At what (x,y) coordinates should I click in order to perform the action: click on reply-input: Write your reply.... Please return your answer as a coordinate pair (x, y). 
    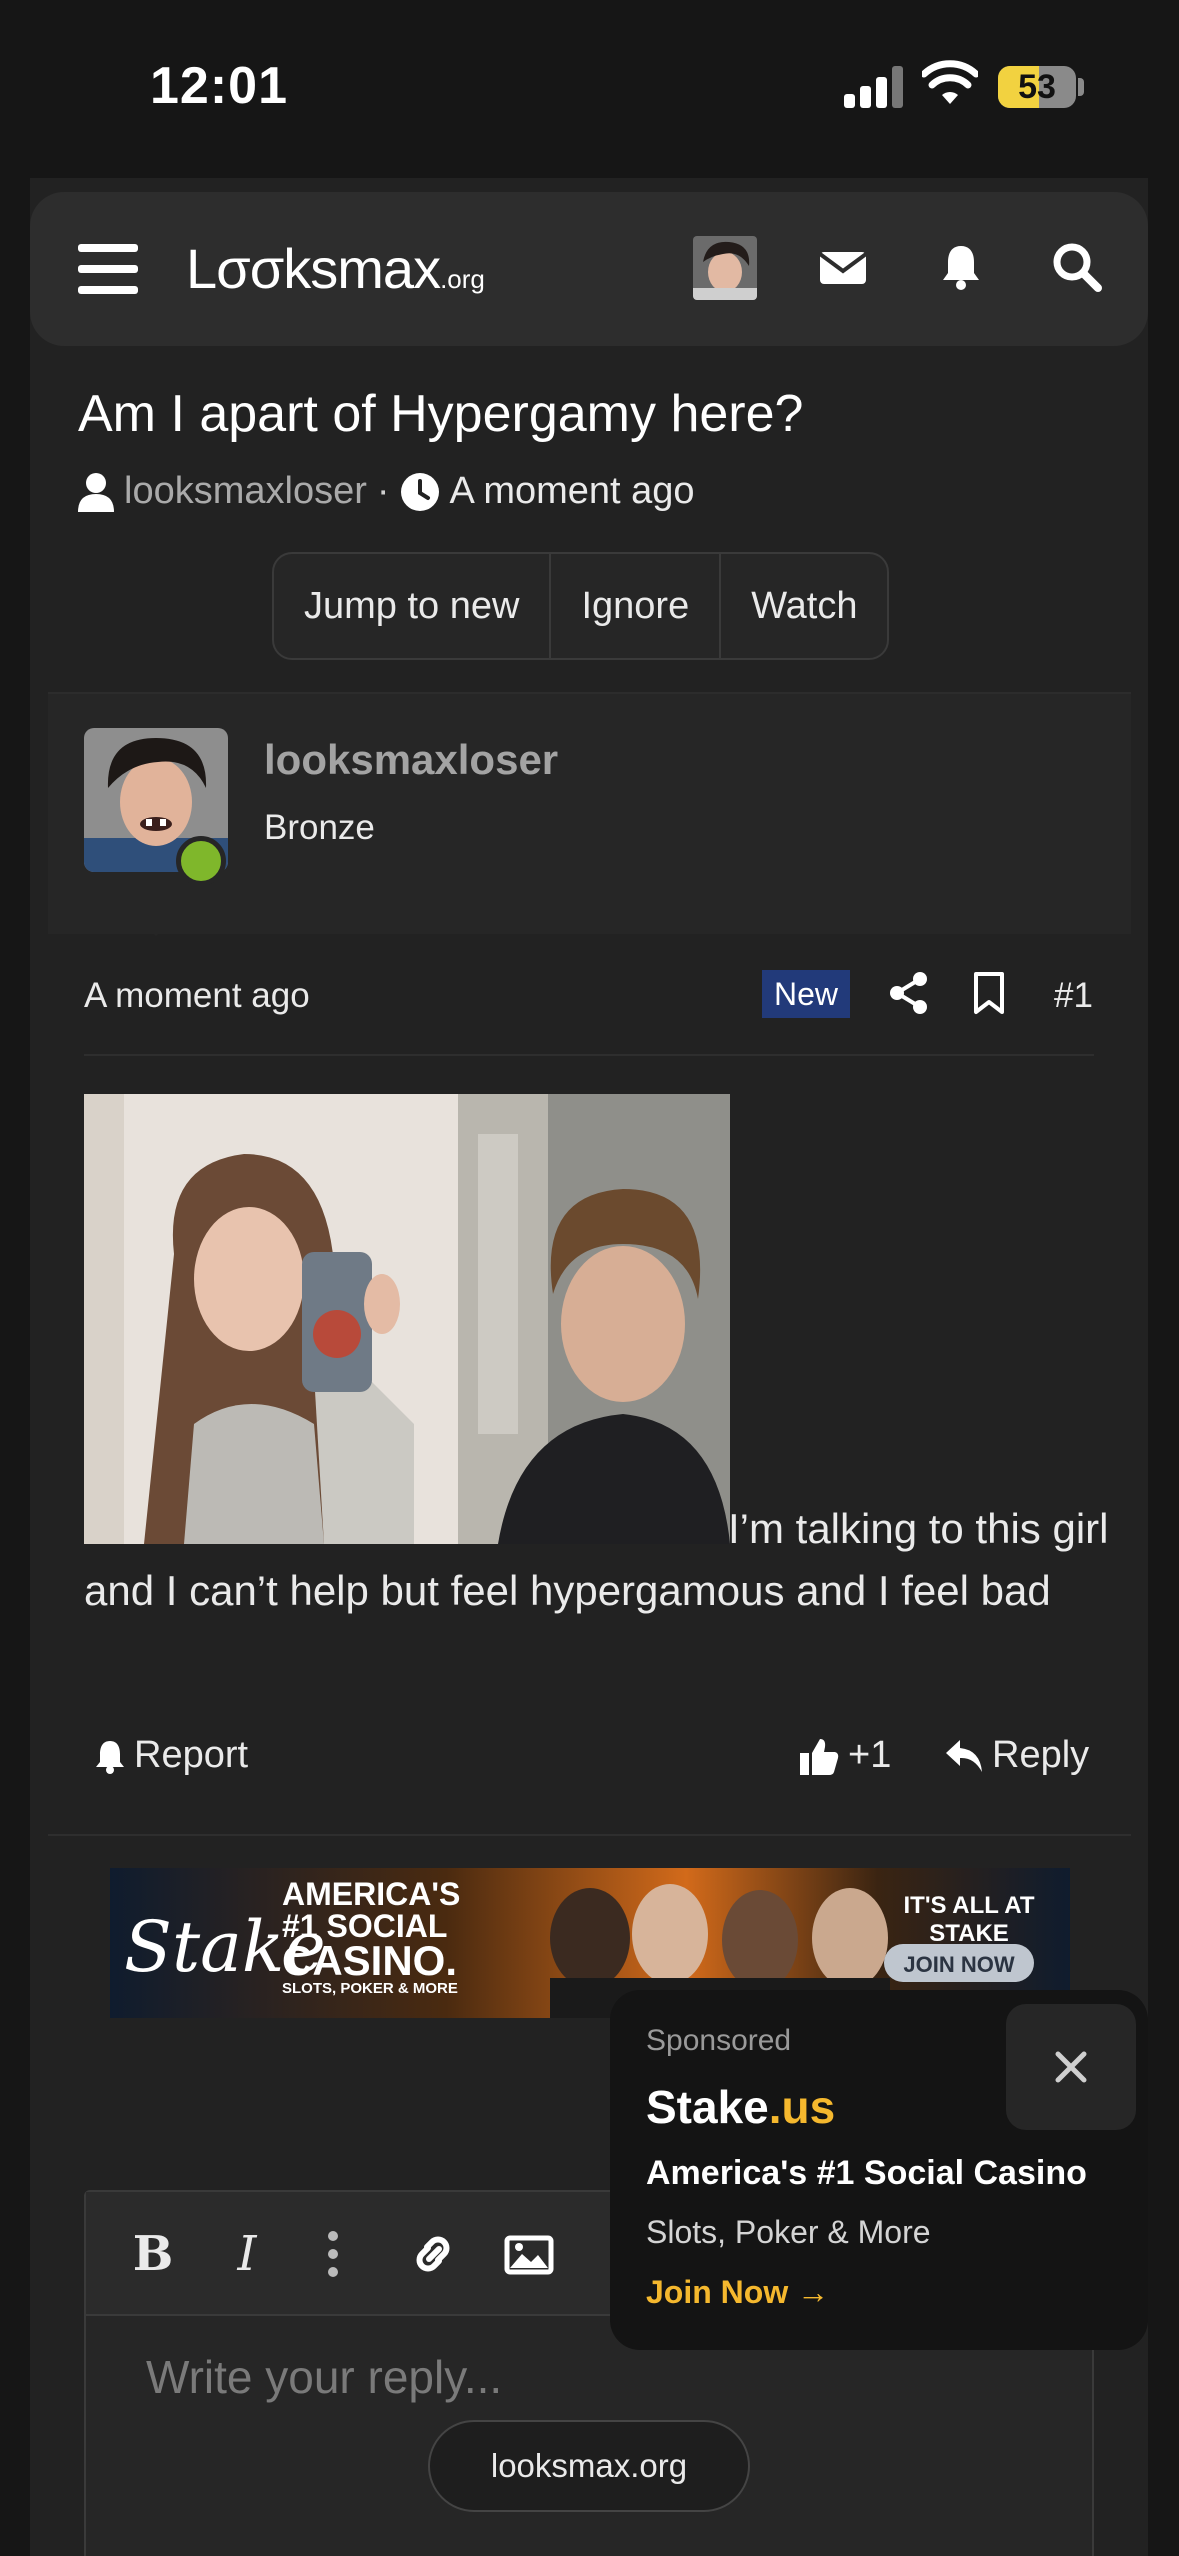
    Looking at the image, I should click on (324, 2377).